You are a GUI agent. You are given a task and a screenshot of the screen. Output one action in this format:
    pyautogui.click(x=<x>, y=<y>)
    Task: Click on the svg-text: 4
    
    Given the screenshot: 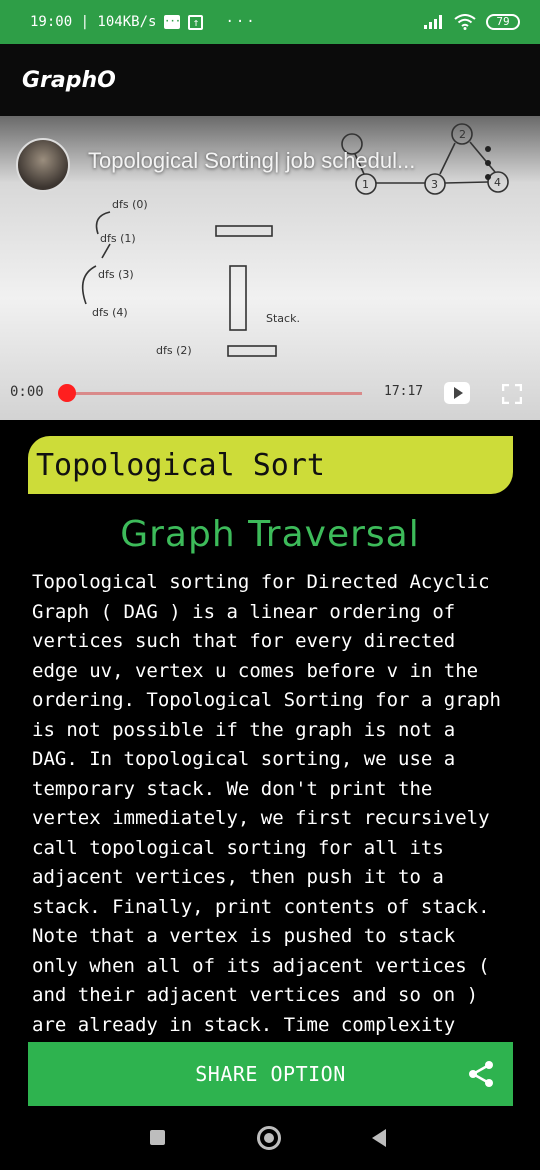 What is the action you would take?
    pyautogui.click(x=497, y=182)
    